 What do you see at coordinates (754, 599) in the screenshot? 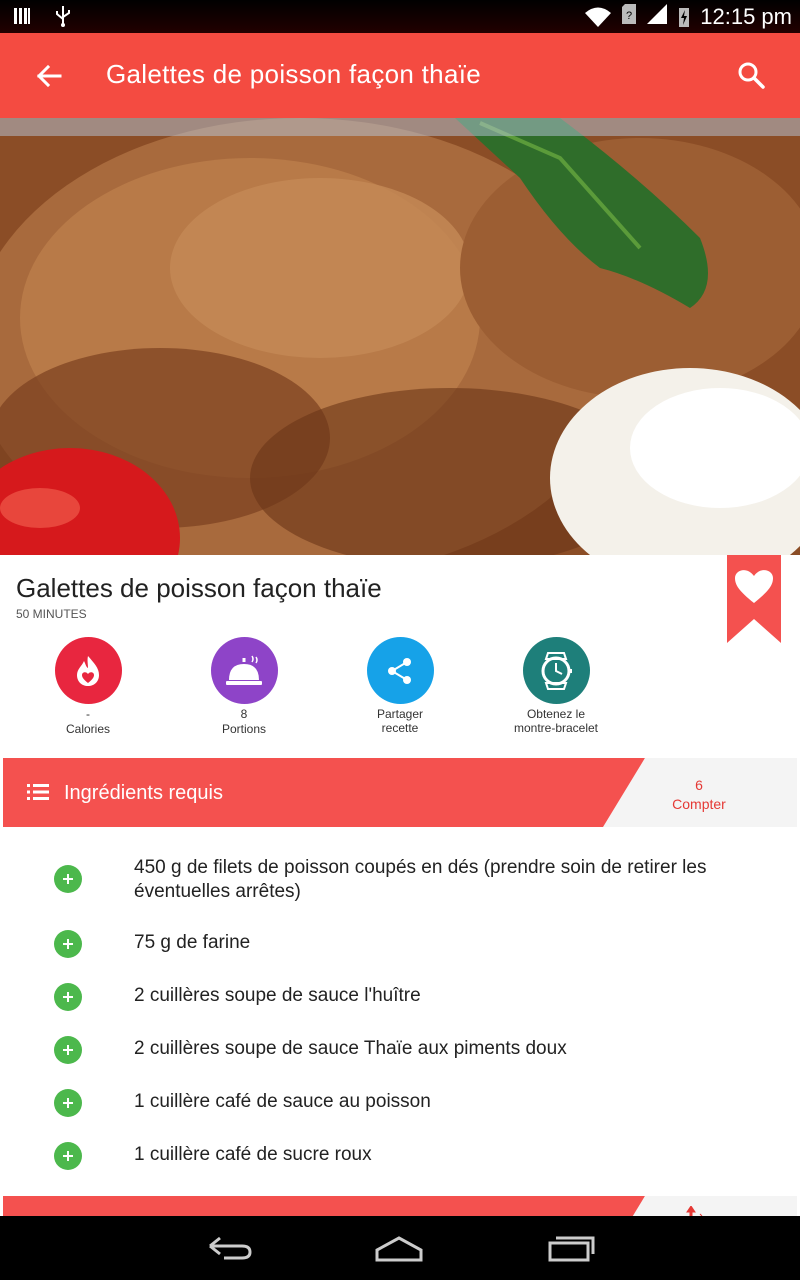
I see `favorite-bookmark-button` at bounding box center [754, 599].